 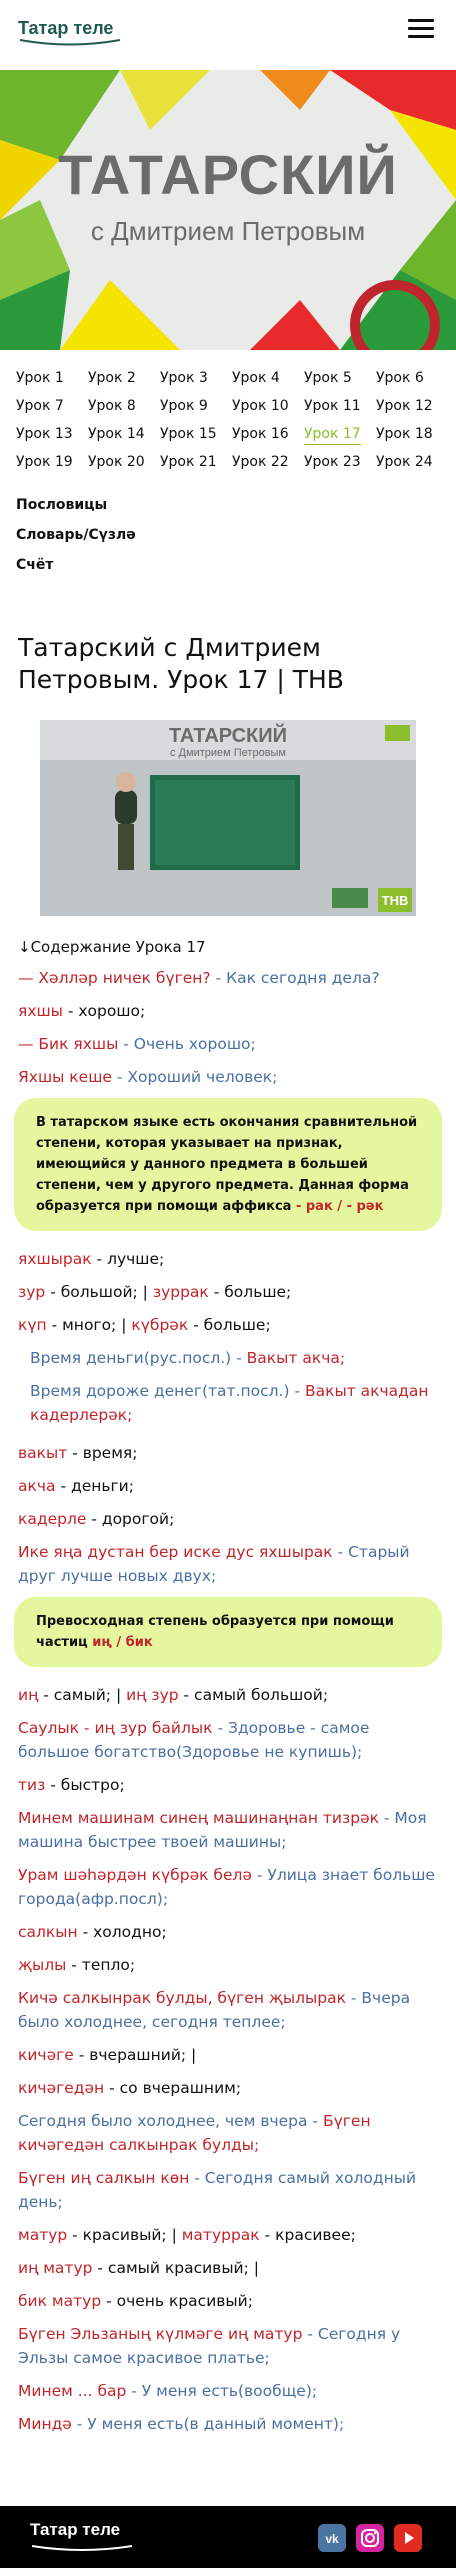 What do you see at coordinates (220, 2235) in the screenshot?
I see `phrase-text: матуррак` at bounding box center [220, 2235].